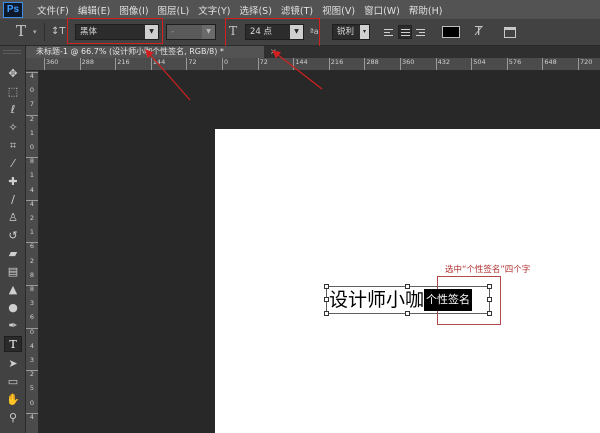 Image resolution: width=600 pixels, height=433 pixels. What do you see at coordinates (426, 10) in the screenshot?
I see `menu-help: 帮助(H)` at bounding box center [426, 10].